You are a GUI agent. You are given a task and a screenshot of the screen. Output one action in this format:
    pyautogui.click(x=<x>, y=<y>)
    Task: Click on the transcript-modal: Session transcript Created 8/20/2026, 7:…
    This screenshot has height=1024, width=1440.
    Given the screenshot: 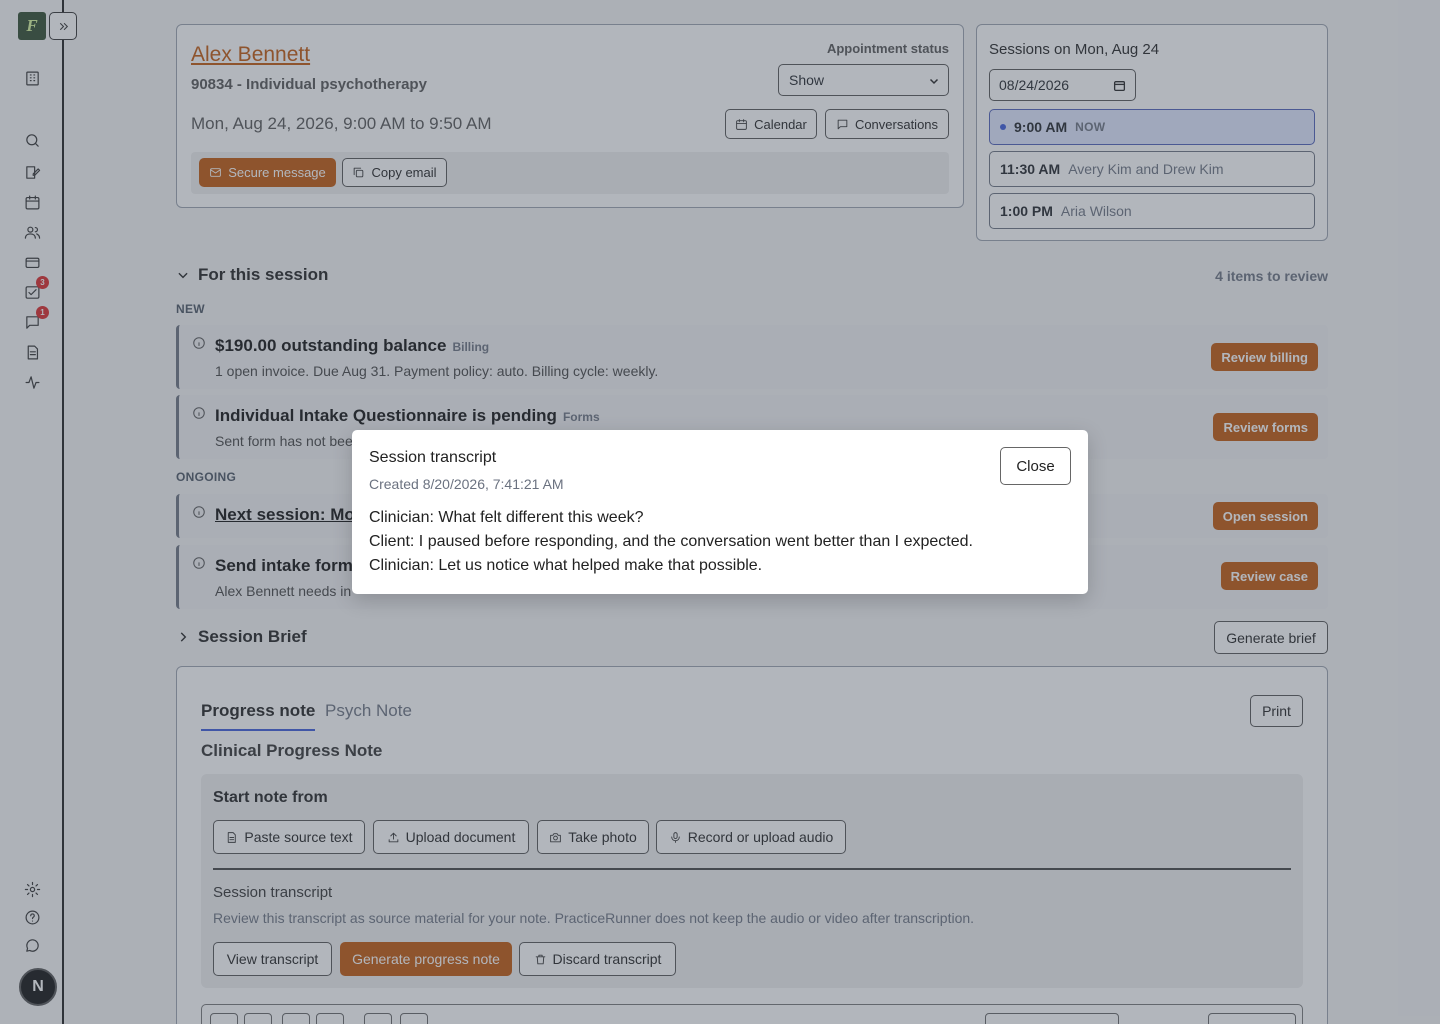 What is the action you would take?
    pyautogui.click(x=720, y=512)
    